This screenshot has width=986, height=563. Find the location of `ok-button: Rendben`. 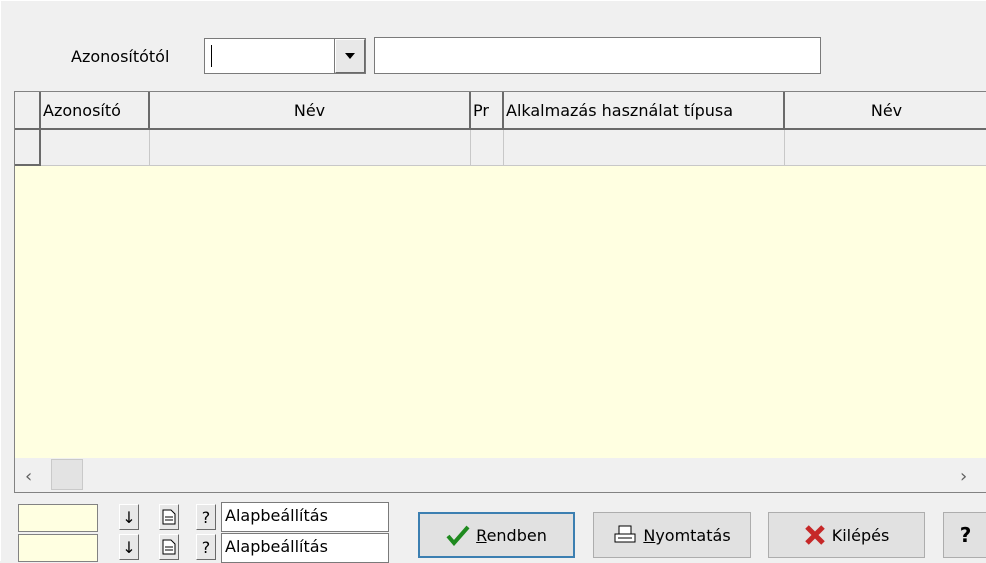

ok-button: Rendben is located at coordinates (496, 535).